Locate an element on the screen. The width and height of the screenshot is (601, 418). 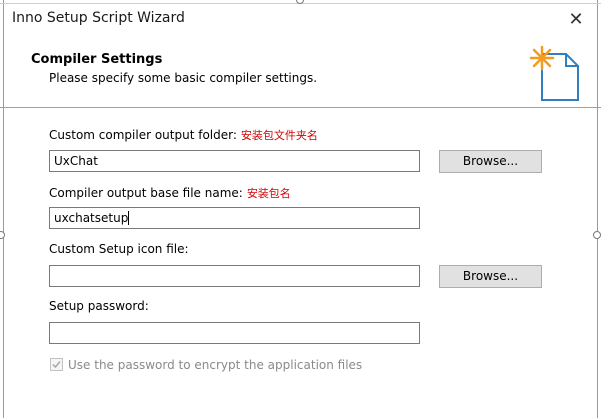
text-caret is located at coordinates (129, 218).